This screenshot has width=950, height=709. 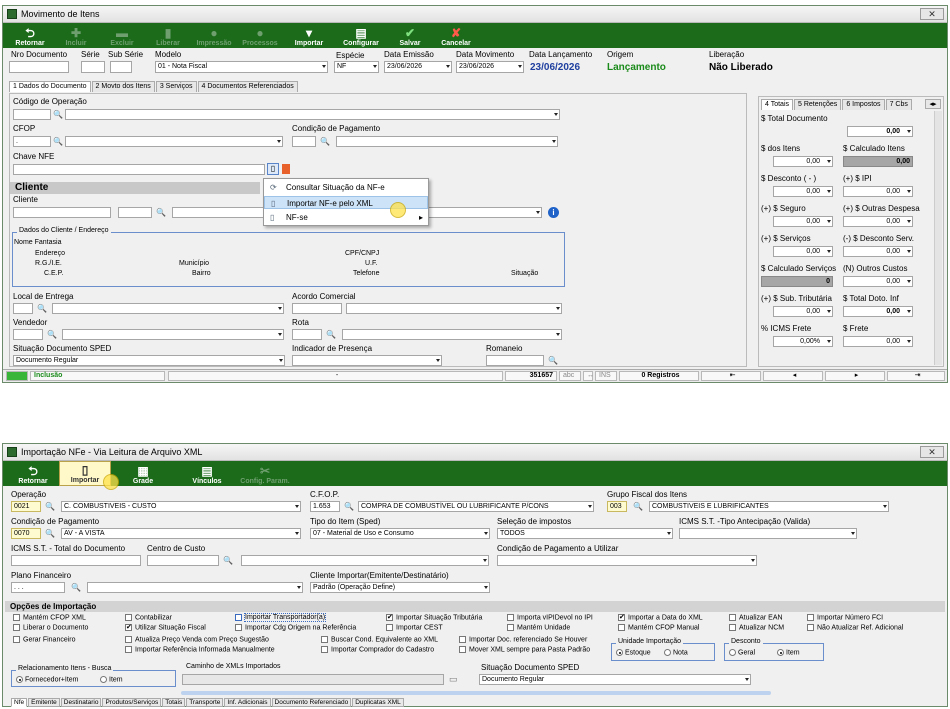 I want to click on plano-financeiro-input: . . ., so click(x=38, y=587).